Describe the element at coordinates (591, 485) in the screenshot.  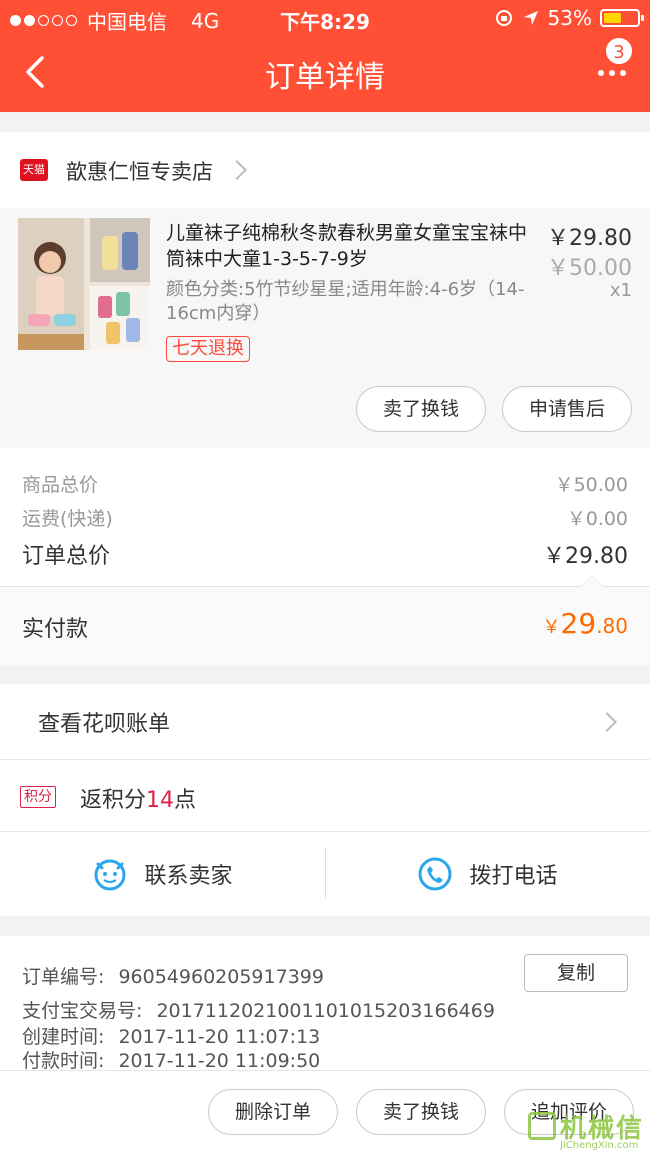
I see `goods-total-value: ￥50.00` at that location.